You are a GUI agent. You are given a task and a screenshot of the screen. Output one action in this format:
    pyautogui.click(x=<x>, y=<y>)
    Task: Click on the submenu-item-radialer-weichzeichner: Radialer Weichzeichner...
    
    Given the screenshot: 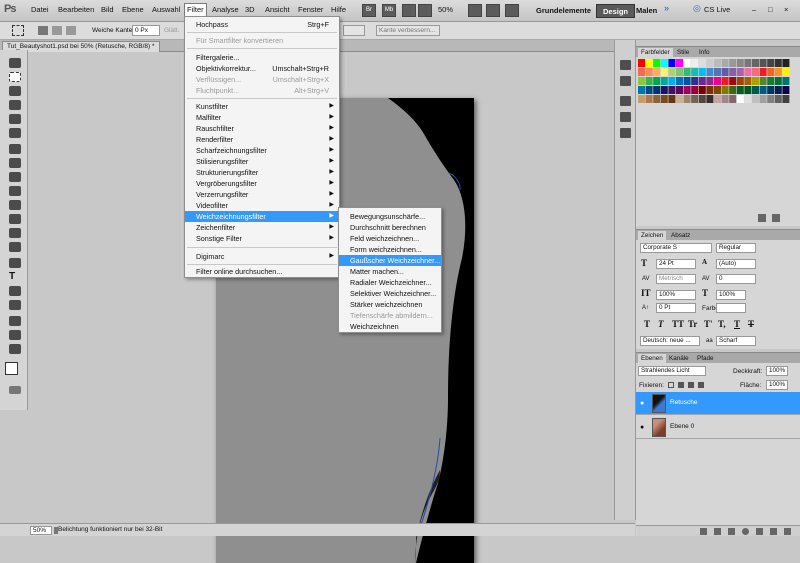 What is the action you would take?
    pyautogui.click(x=390, y=282)
    